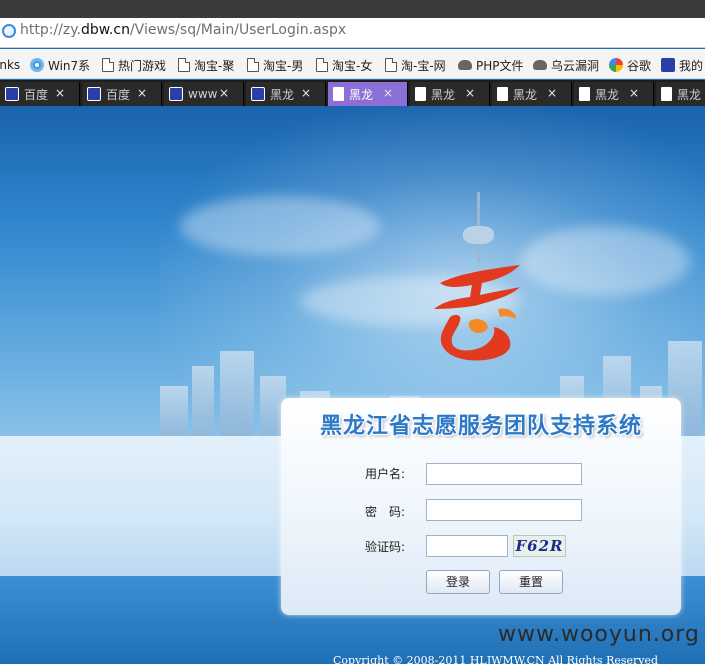 The width and height of the screenshot is (705, 664). I want to click on bookmark-label: 谷歌, so click(639, 65).